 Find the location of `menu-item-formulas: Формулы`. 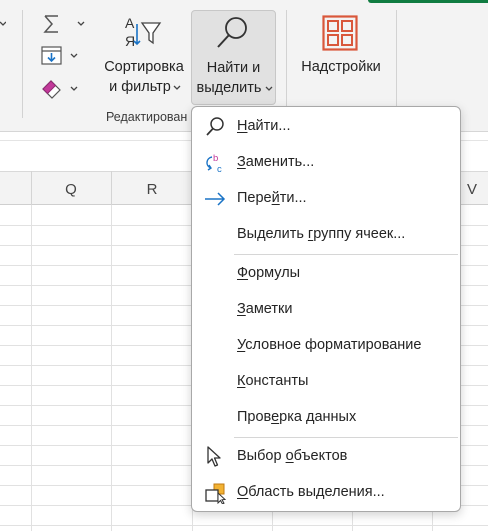

menu-item-formulas: Формулы is located at coordinates (326, 274).